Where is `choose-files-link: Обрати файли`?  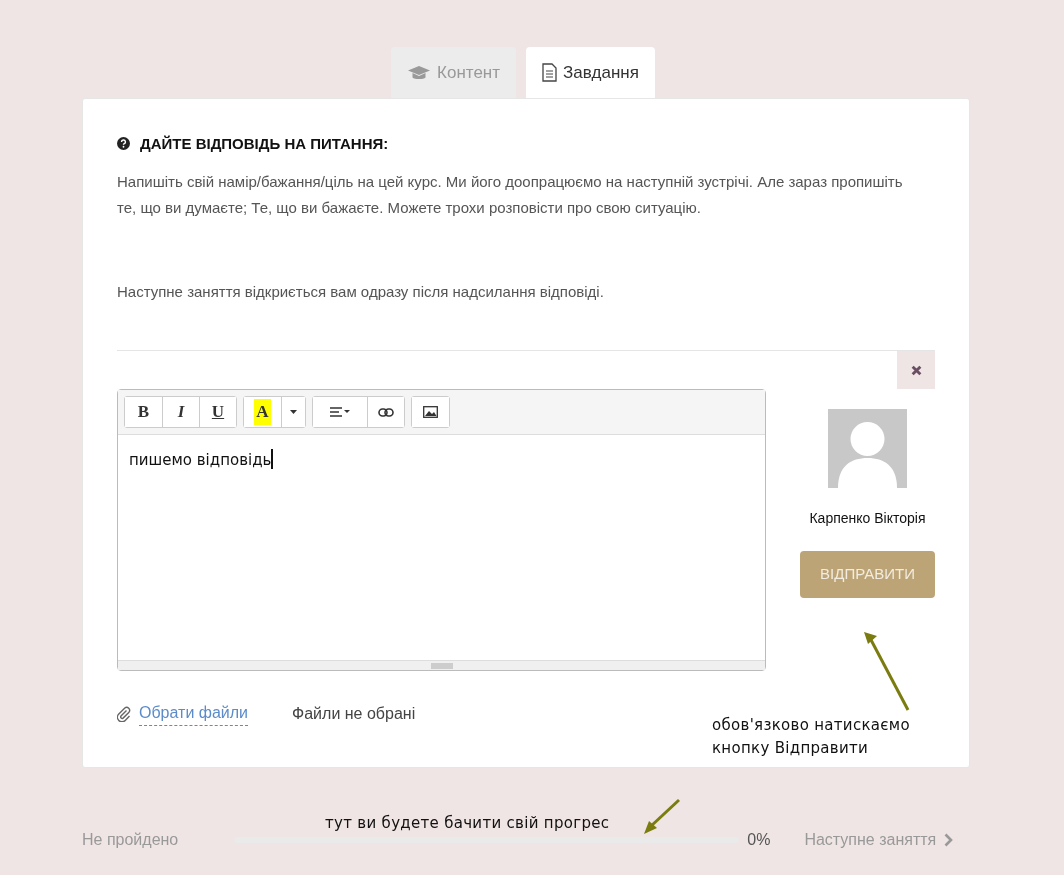 choose-files-link: Обрати файли is located at coordinates (194, 713).